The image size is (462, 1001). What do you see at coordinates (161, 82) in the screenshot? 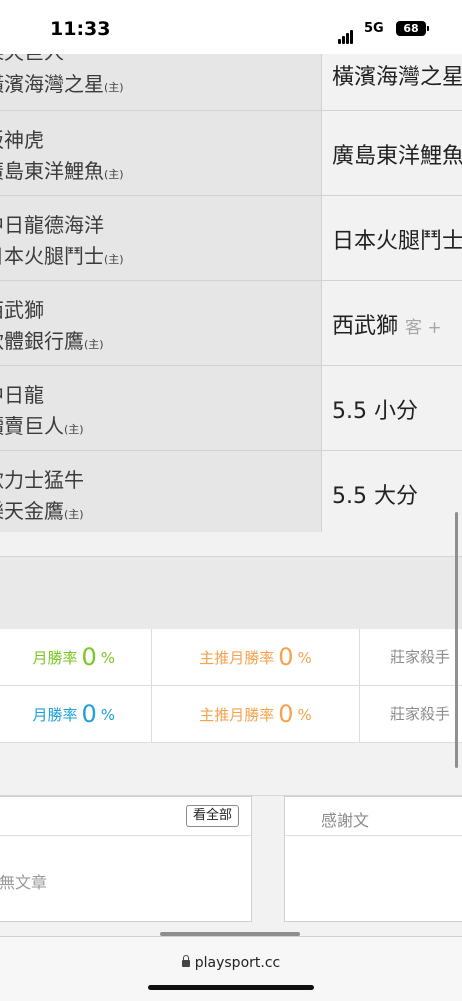
I see `matchup-cell: 樂天巨人 橫濱海灣之星(主)` at bounding box center [161, 82].